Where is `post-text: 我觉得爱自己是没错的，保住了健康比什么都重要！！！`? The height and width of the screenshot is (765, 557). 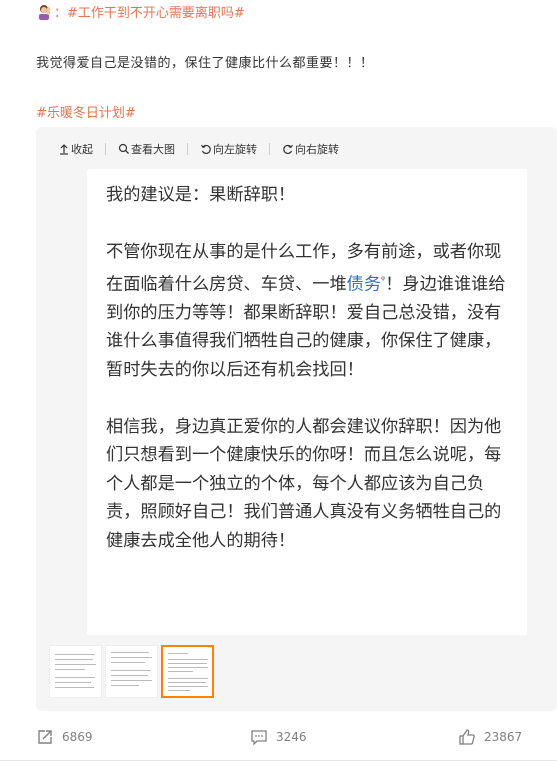 post-text: 我觉得爱自己是没错的，保住了健康比什么都重要！！！ is located at coordinates (205, 63).